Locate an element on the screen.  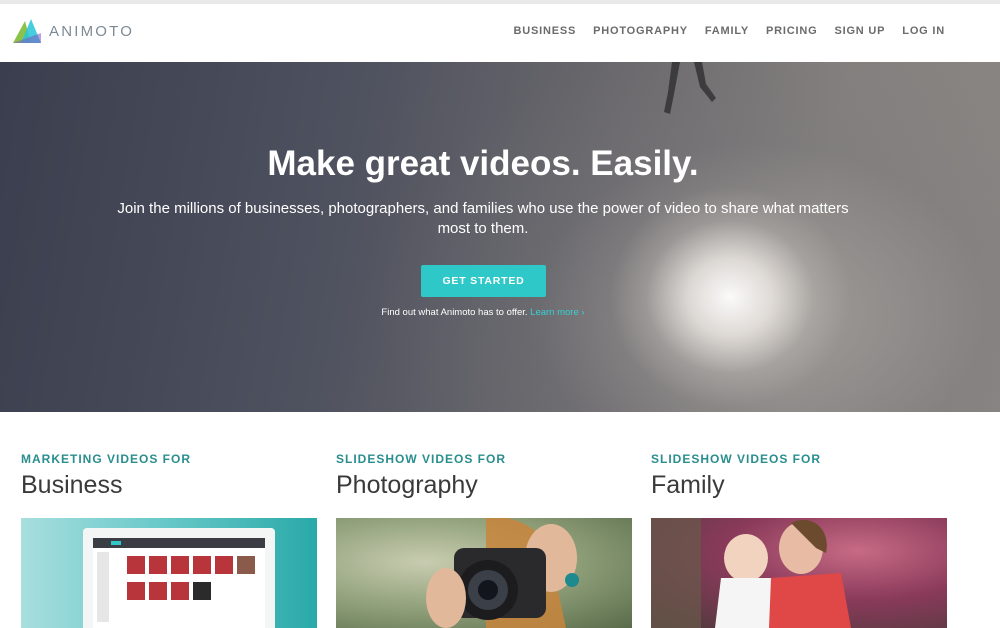
business-thumbnail-image is located at coordinates (169, 573).